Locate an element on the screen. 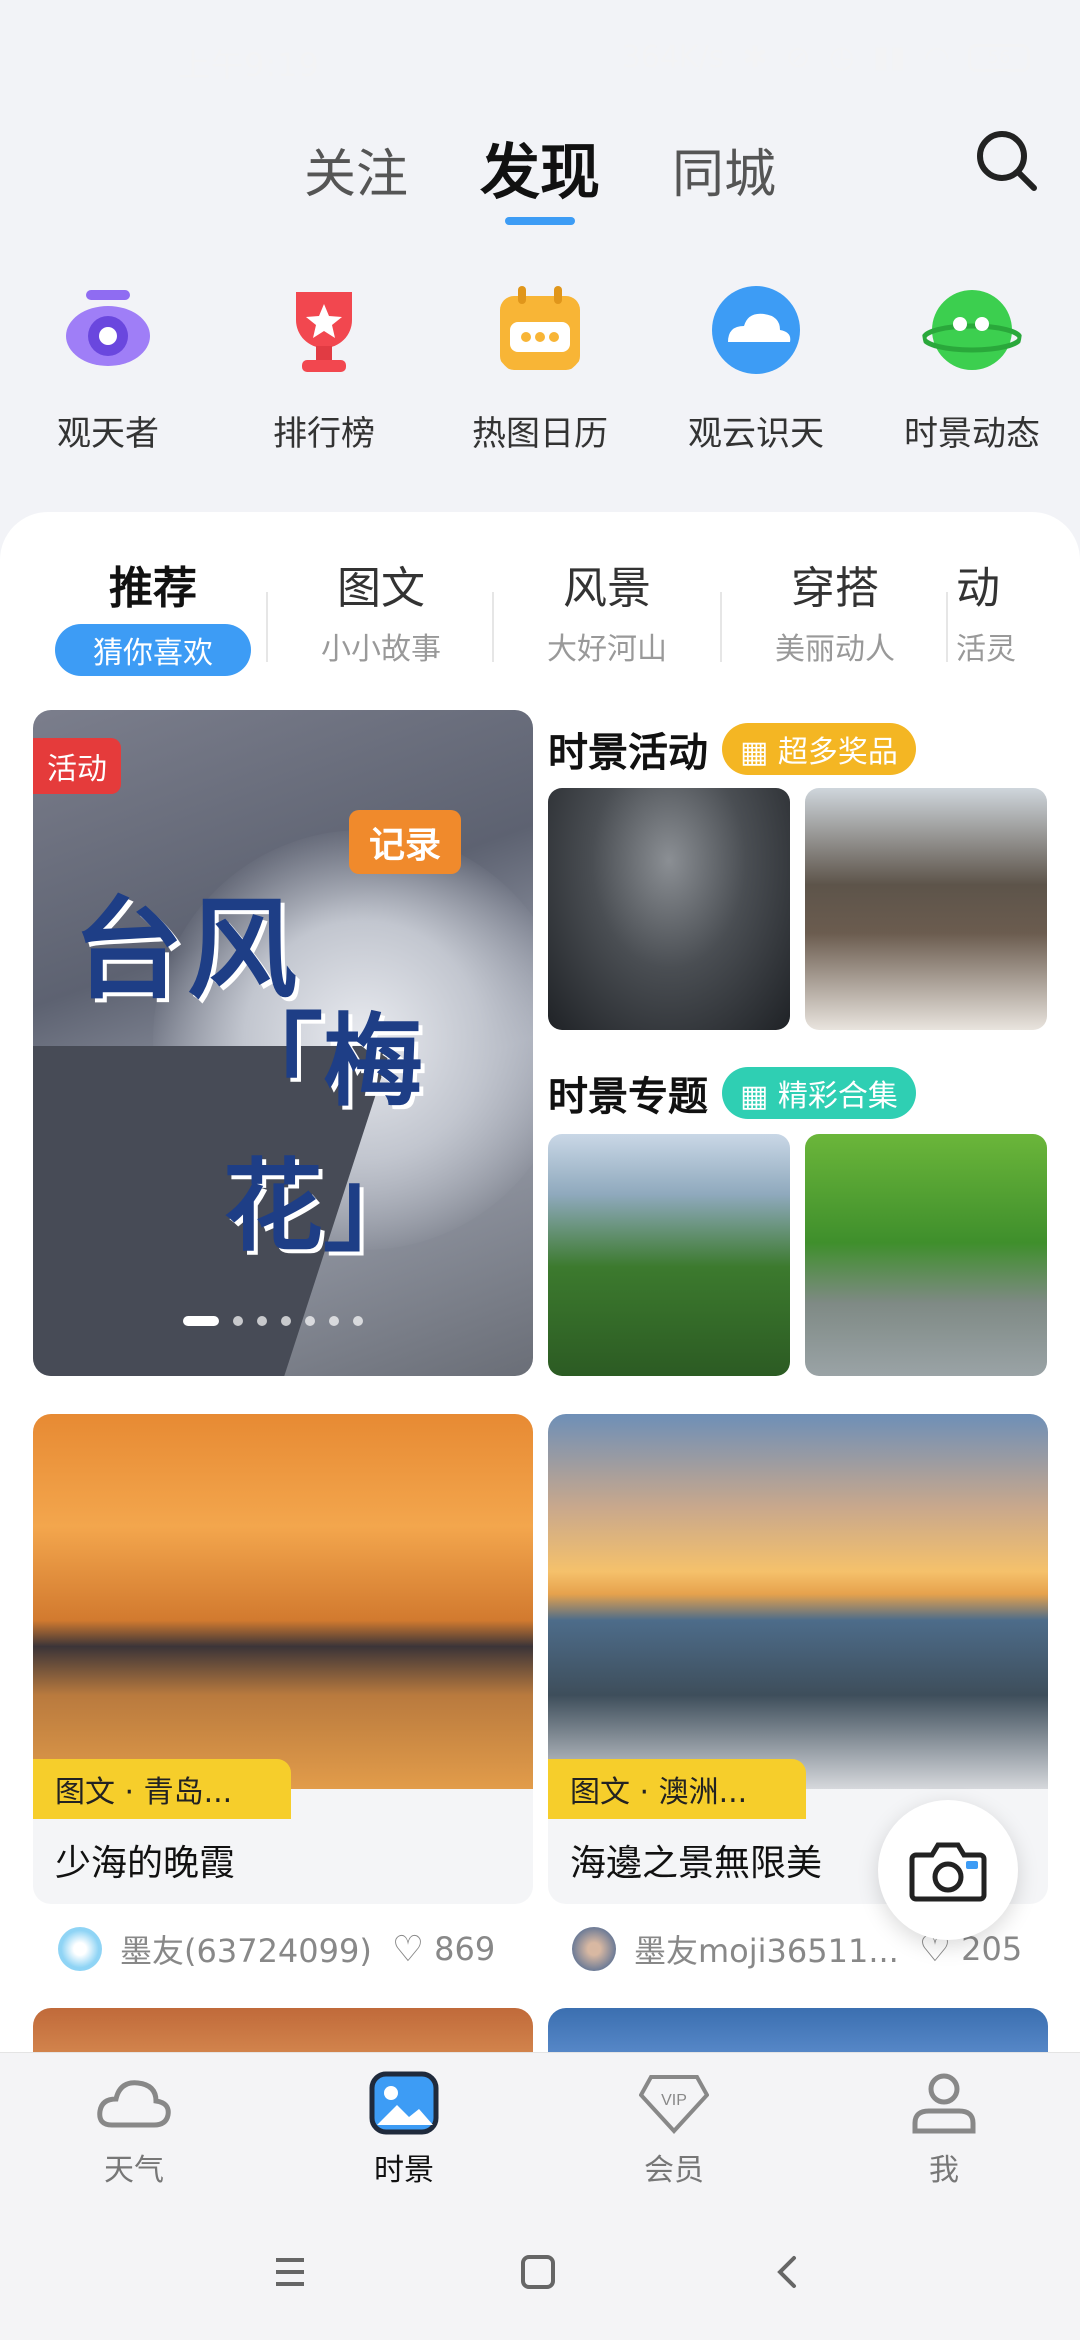 Image resolution: width=1080 pixels, height=2340 pixels. feed-card: 图文 · 青岛... 少海的晚霞 is located at coordinates (283, 1659).